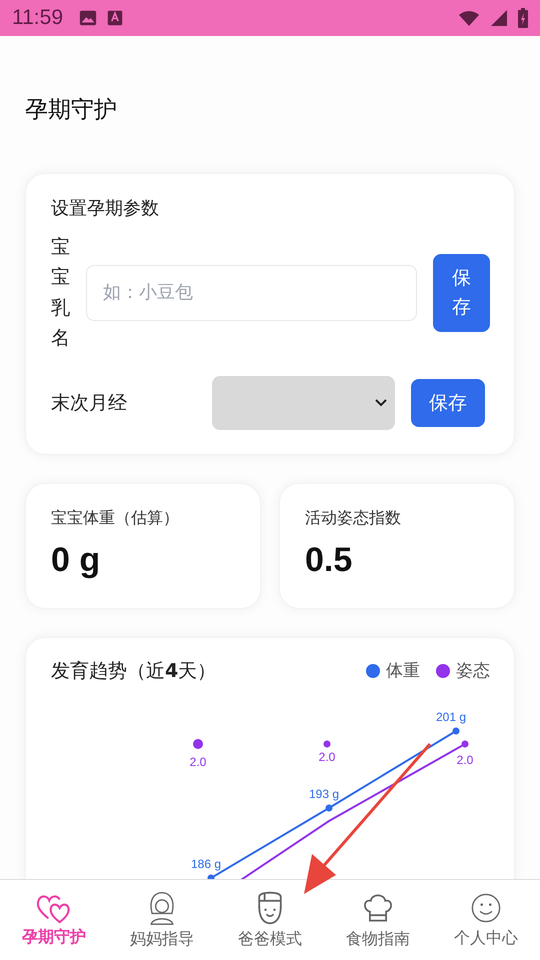  I want to click on nav-tab: 食物指南, so click(378, 920).